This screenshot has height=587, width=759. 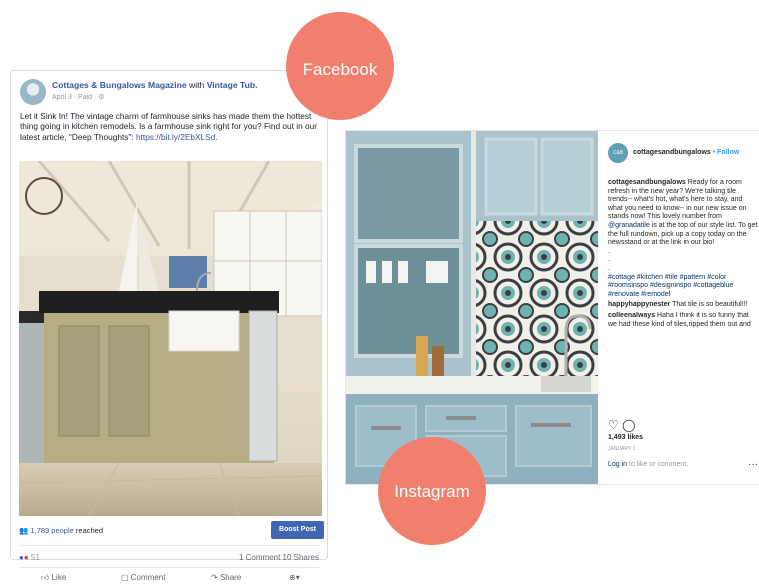 What do you see at coordinates (169, 580) in the screenshot?
I see `post-actions: 👍︎ Like ▢ Comment ↷ Share ⊕▾` at bounding box center [169, 580].